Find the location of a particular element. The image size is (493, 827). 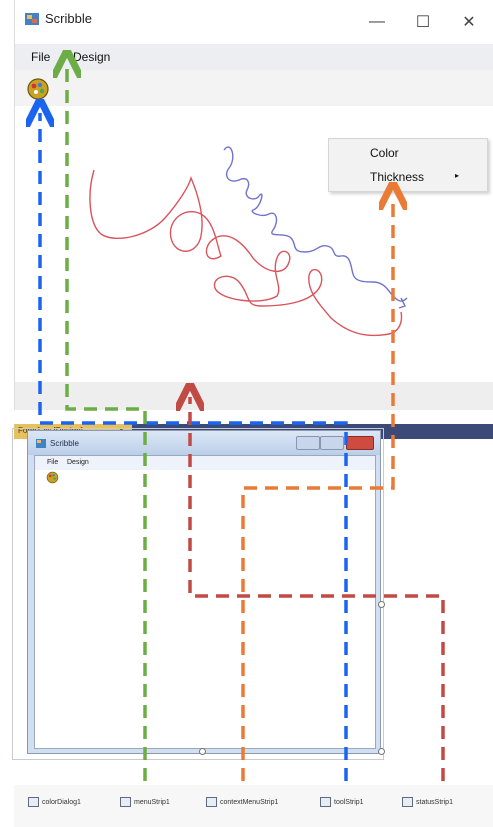

tray-label: colorDialog1 is located at coordinates (61, 802).